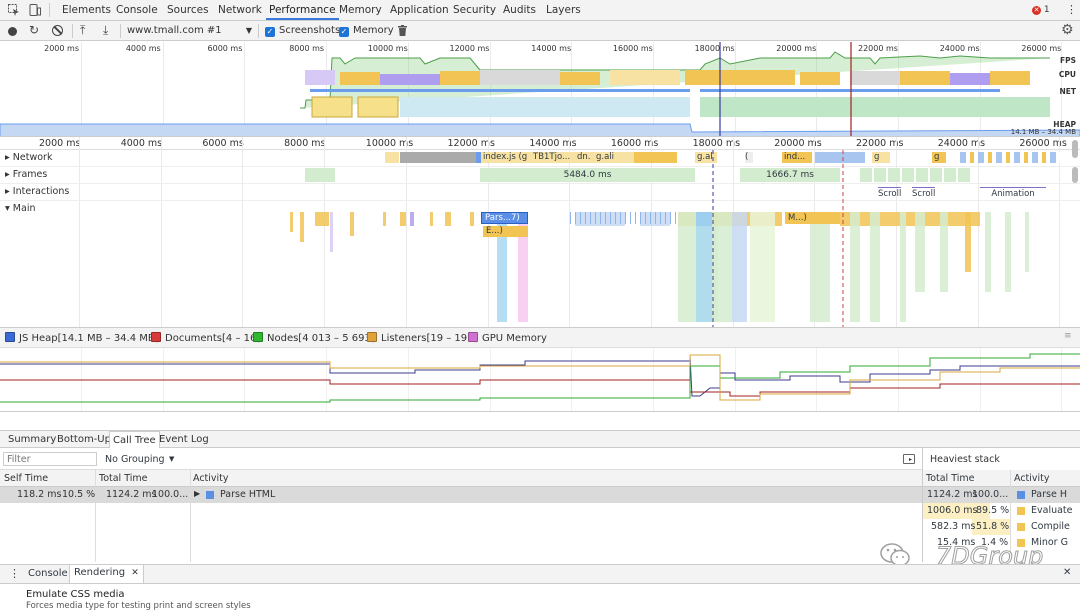  Describe the element at coordinates (1049, 494) in the screenshot. I see `heaviest-row-activity: Parse H` at that location.